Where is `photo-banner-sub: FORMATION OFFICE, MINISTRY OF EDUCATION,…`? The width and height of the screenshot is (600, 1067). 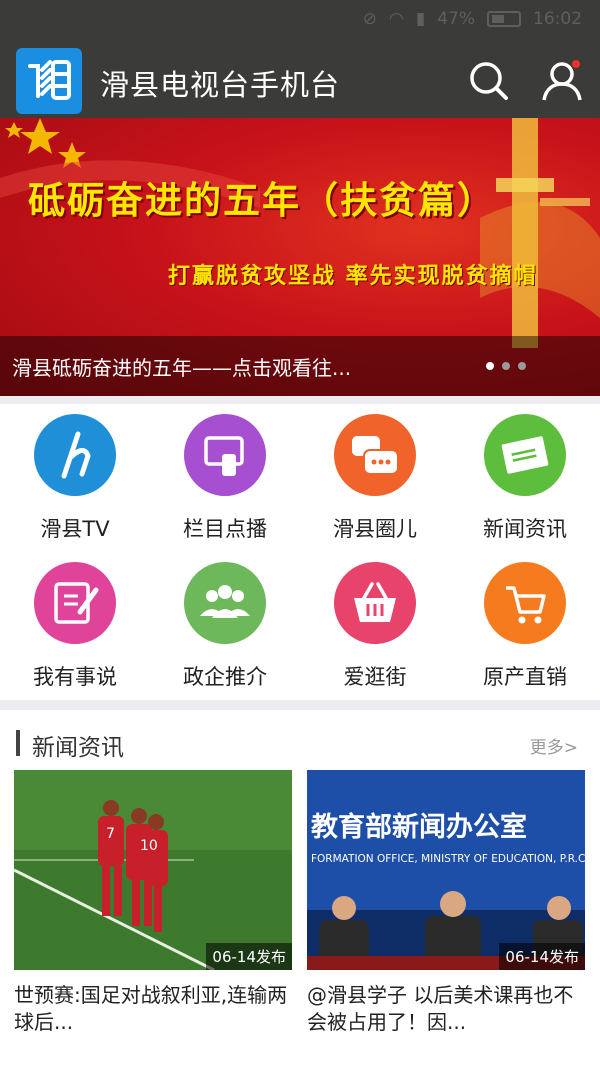 photo-banner-sub: FORMATION OFFICE, MINISTRY OF EDUCATION,… is located at coordinates (448, 859).